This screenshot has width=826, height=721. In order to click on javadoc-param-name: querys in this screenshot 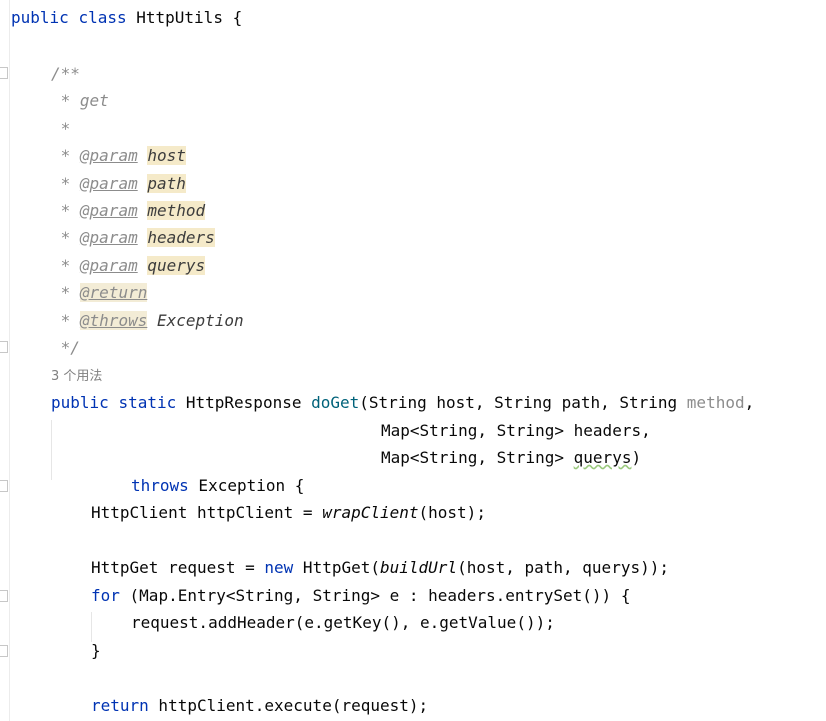, I will do `click(176, 265)`.